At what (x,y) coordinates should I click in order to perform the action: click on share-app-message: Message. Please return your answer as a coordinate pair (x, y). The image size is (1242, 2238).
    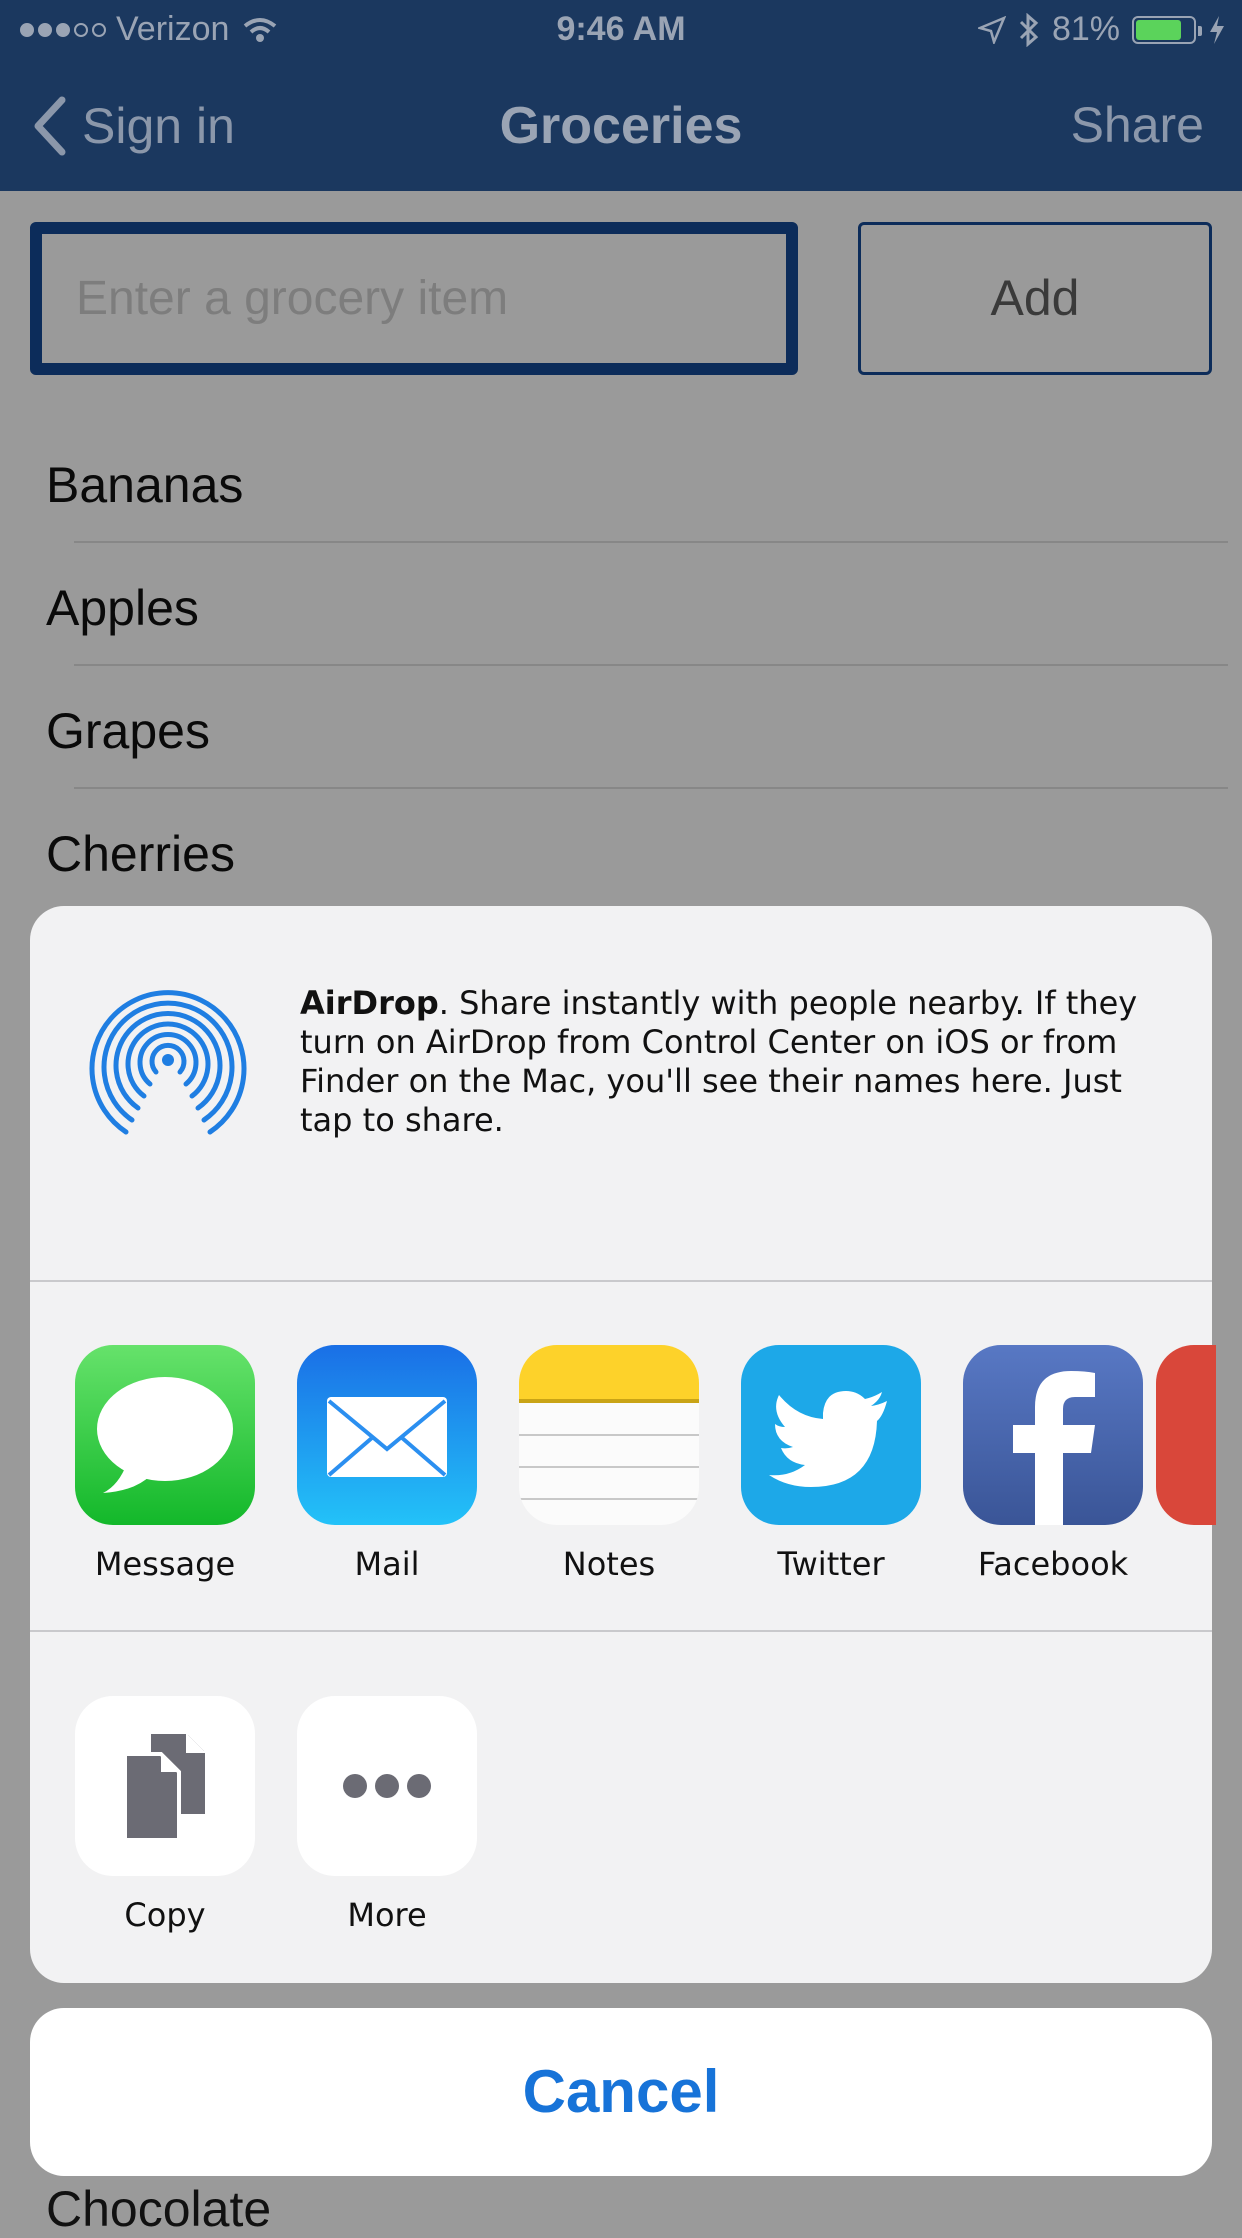
    Looking at the image, I should click on (165, 1464).